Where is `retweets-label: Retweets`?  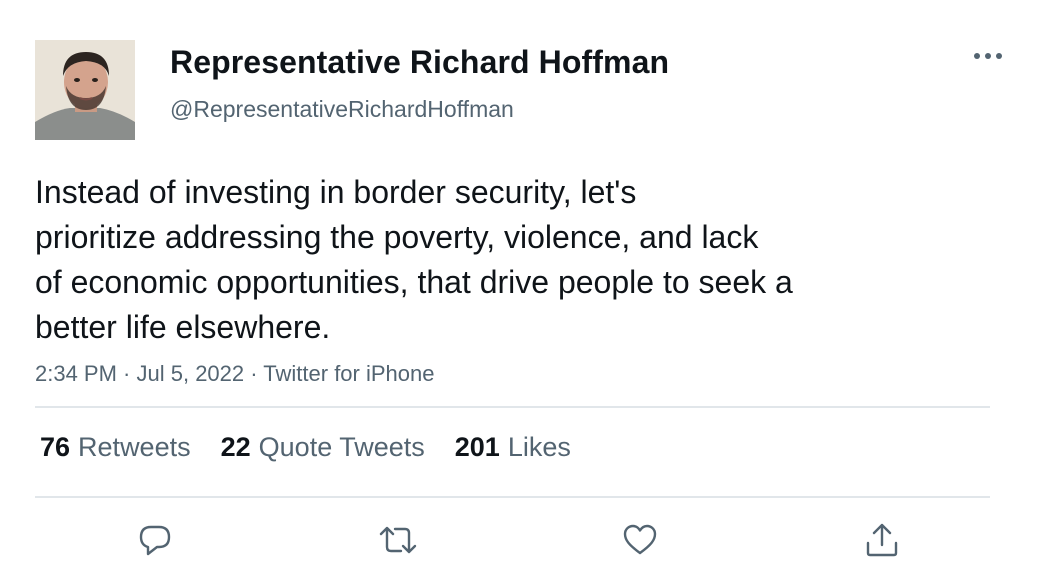 retweets-label: Retweets is located at coordinates (134, 447).